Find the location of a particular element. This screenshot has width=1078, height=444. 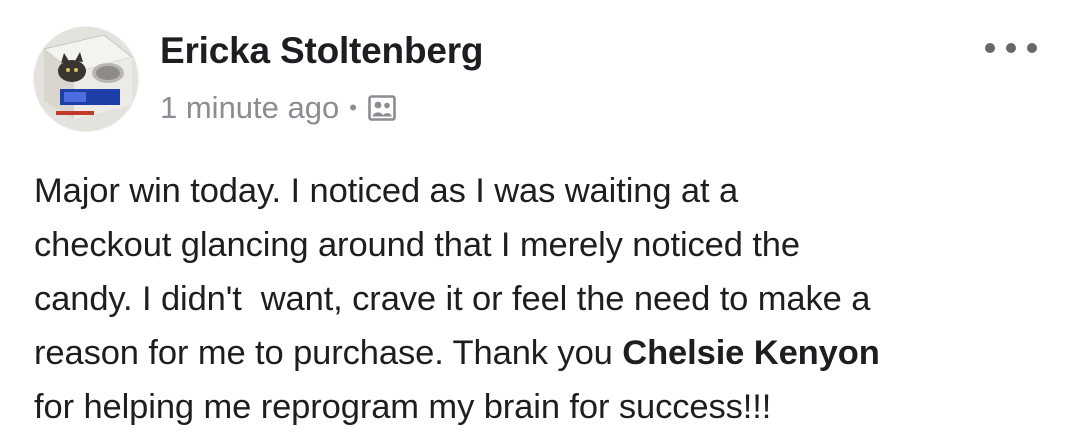

avatar is located at coordinates (86, 79).